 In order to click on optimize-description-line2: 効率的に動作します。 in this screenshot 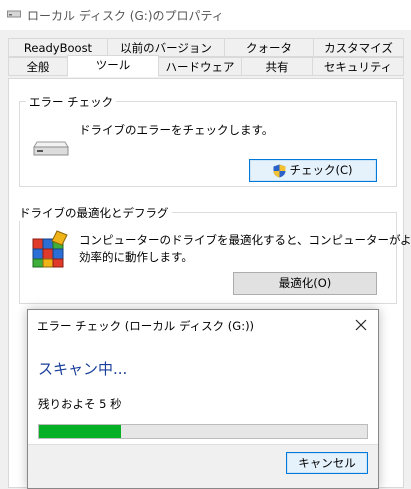, I will do `click(136, 257)`.